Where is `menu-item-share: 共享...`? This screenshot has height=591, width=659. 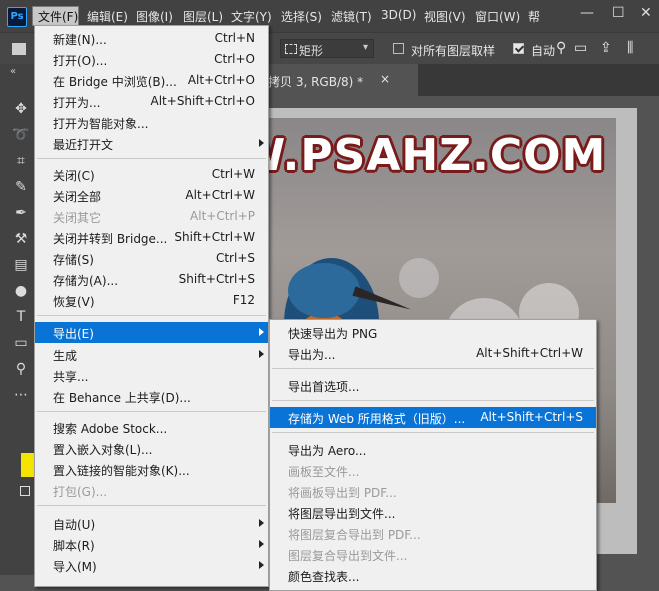 menu-item-share: 共享... is located at coordinates (151, 375).